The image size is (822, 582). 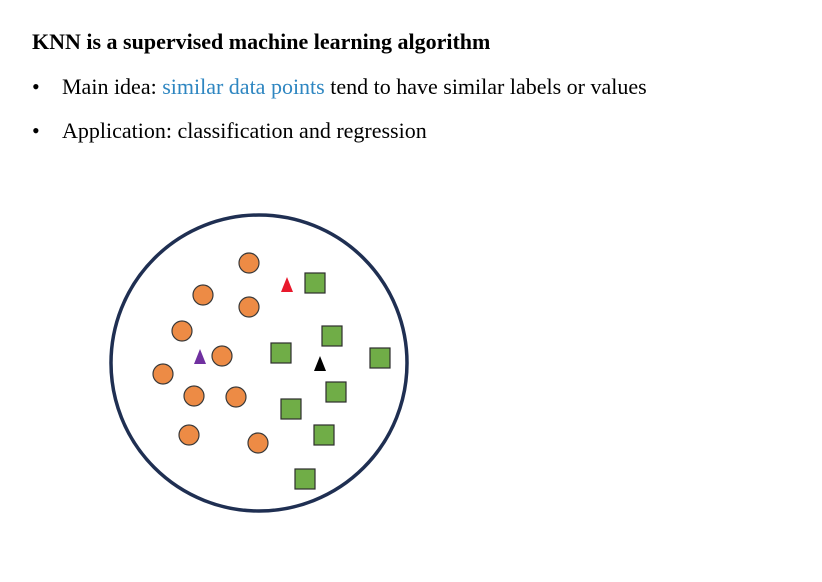 What do you see at coordinates (320, 363) in the screenshot?
I see `black-triangle-query` at bounding box center [320, 363].